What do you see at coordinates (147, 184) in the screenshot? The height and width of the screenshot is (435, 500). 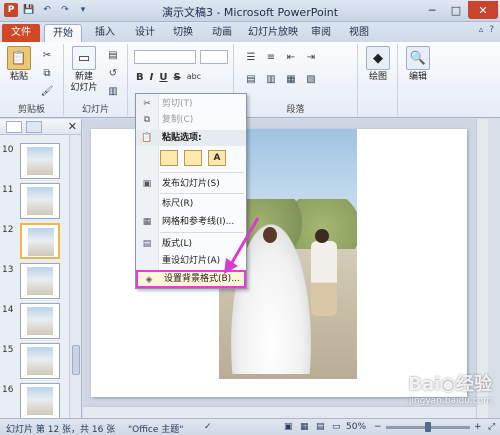 I see `publish-icon: ▣` at bounding box center [147, 184].